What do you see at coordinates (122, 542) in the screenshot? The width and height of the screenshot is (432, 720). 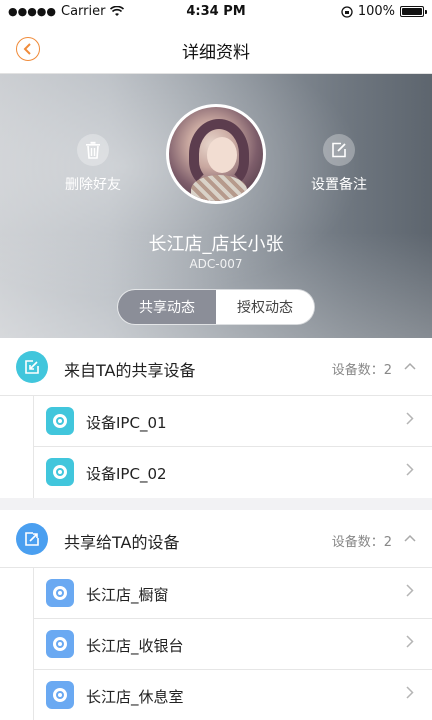 I see `section-title: 共享给TA的设备` at bounding box center [122, 542].